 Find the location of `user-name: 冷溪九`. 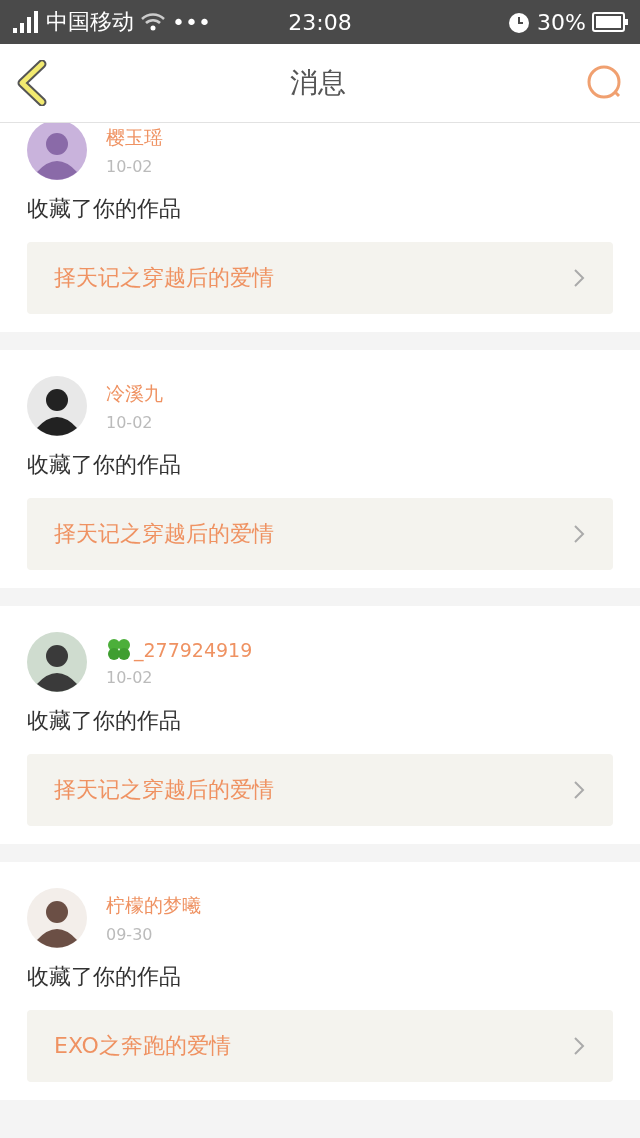

user-name: 冷溪九 is located at coordinates (134, 393).